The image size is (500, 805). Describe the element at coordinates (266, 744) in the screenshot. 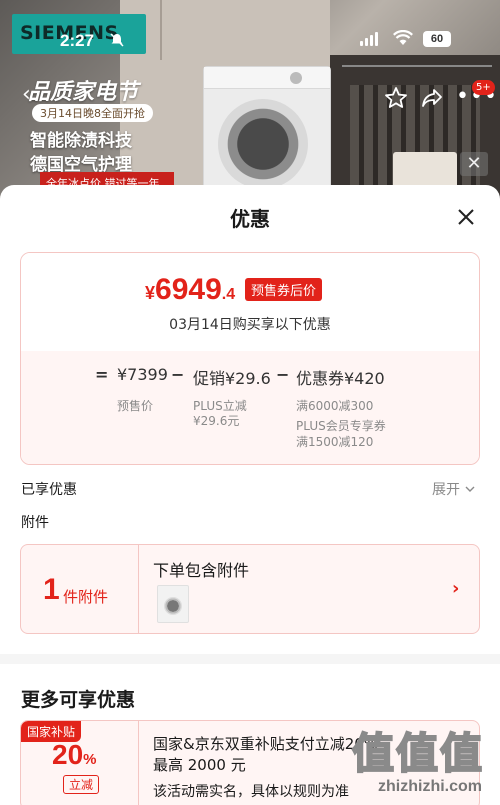

I see `subsidy-description: 国家&京东双重补贴支付立减20%` at that location.